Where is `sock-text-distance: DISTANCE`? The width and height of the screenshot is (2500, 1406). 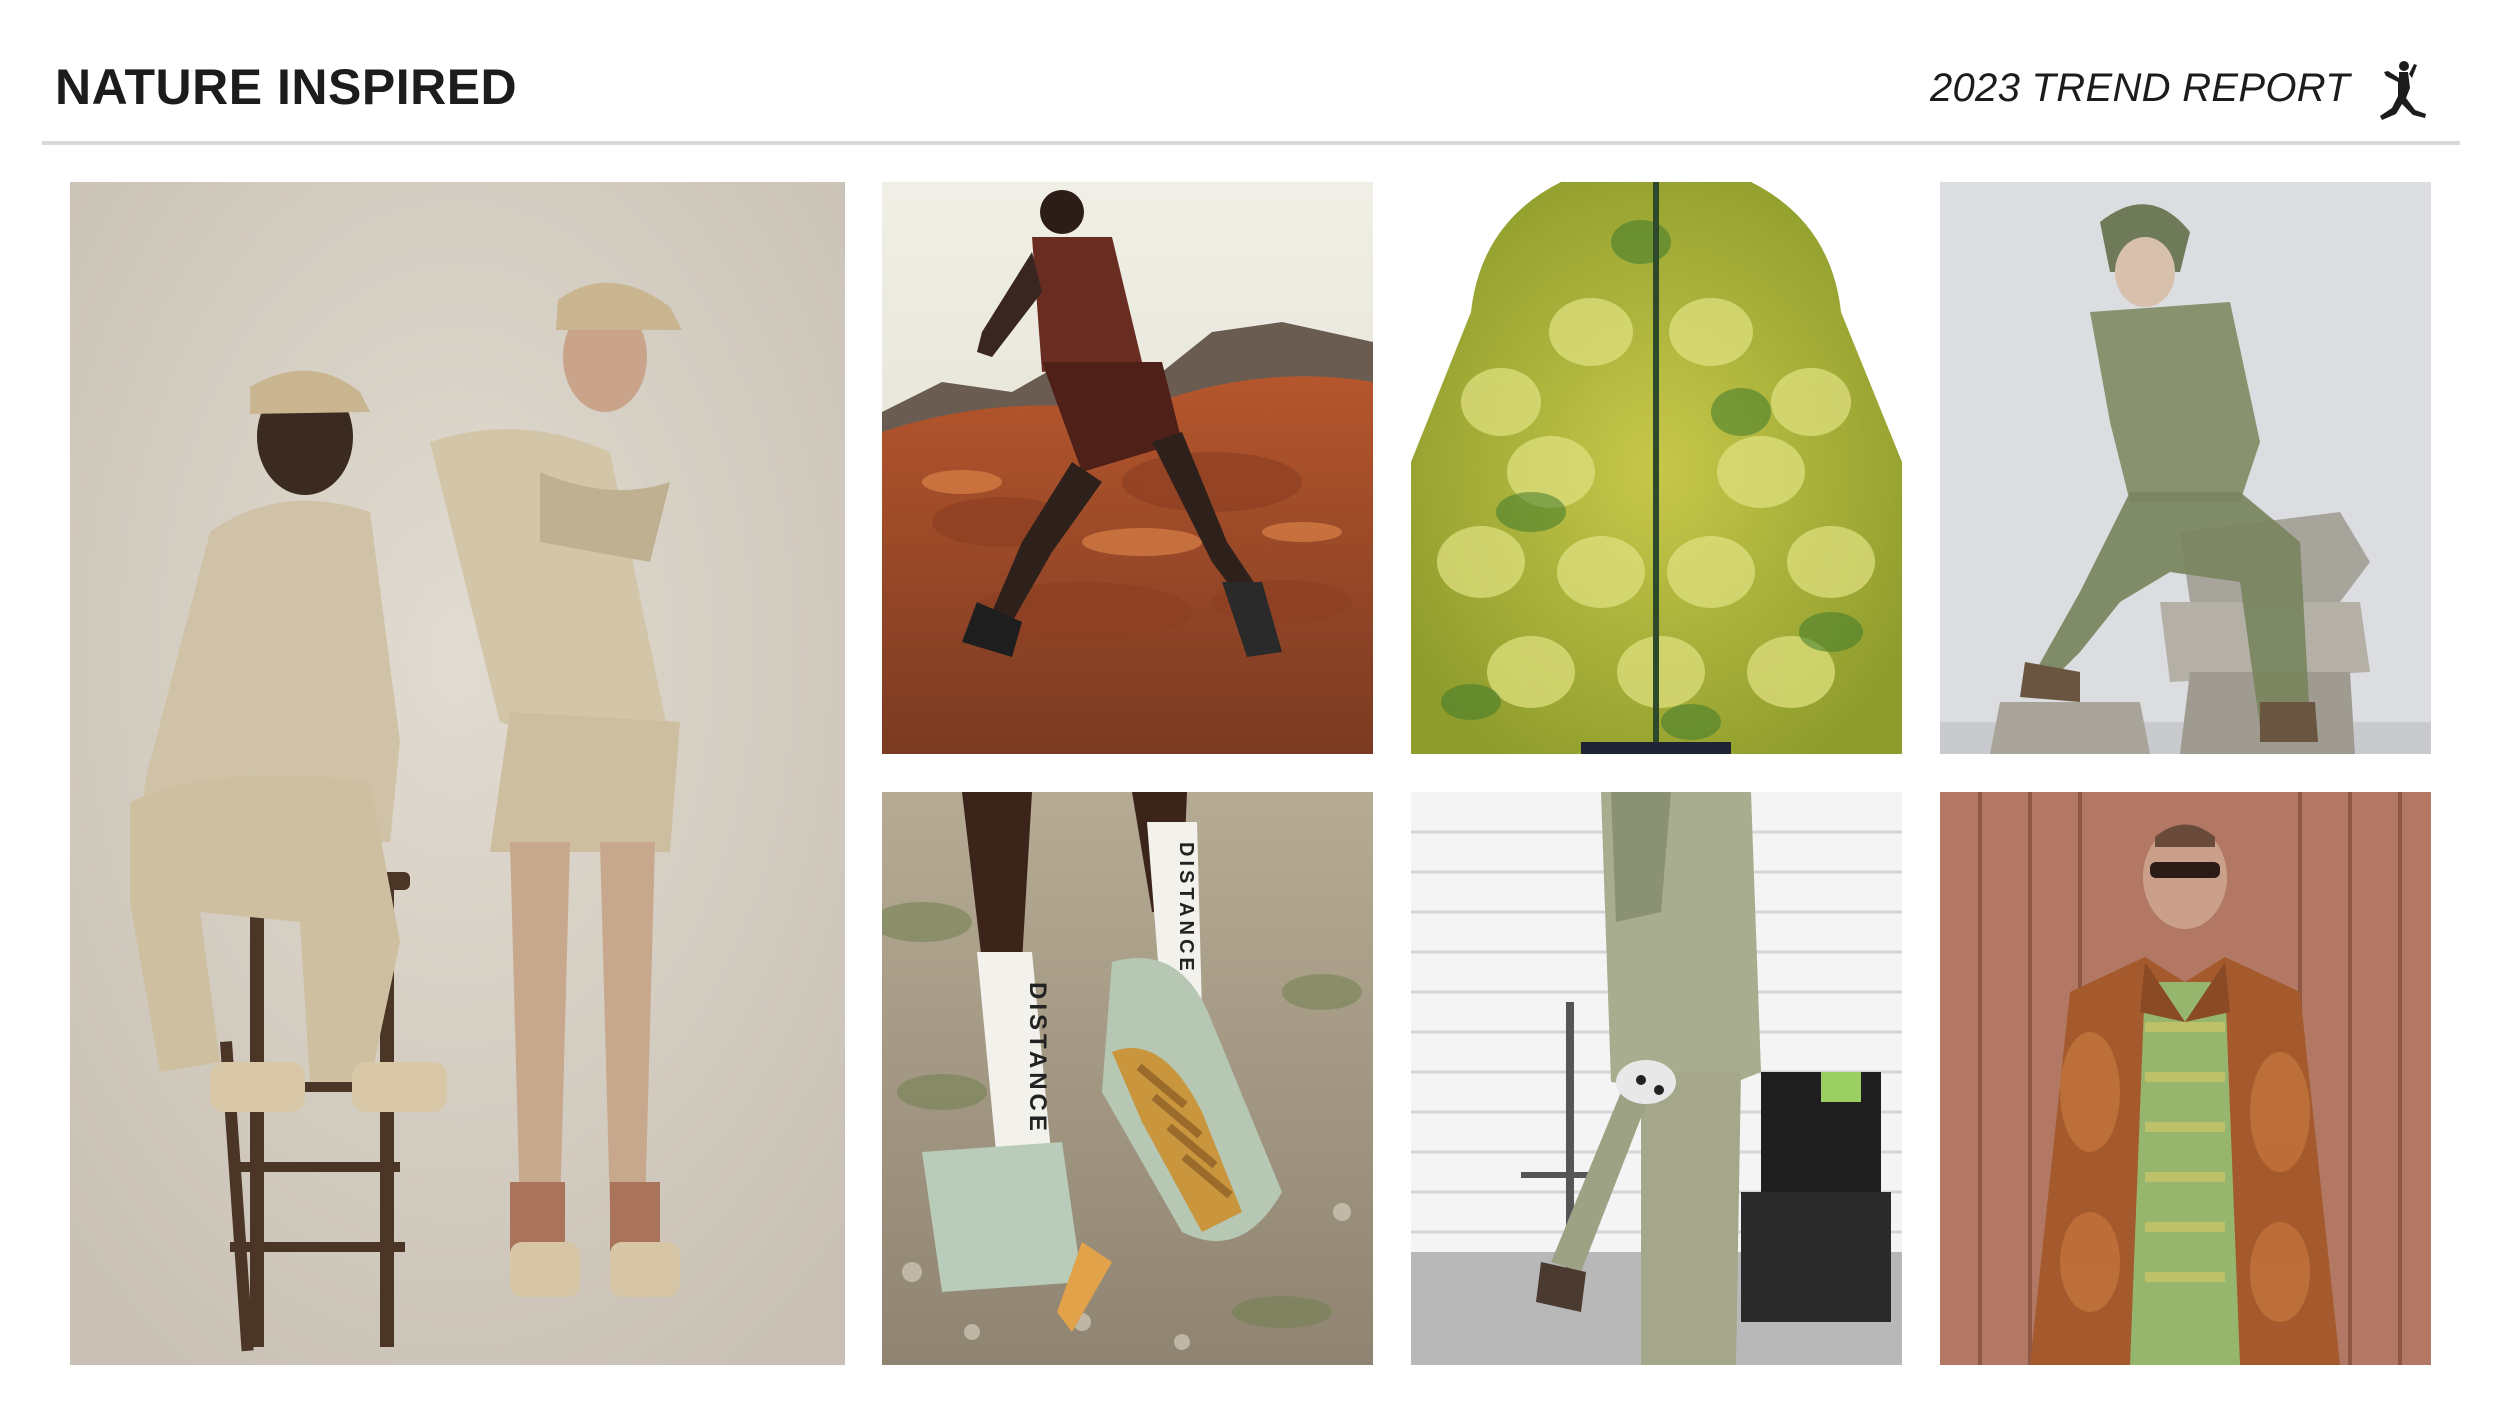 sock-text-distance: DISTANCE is located at coordinates (1037, 1058).